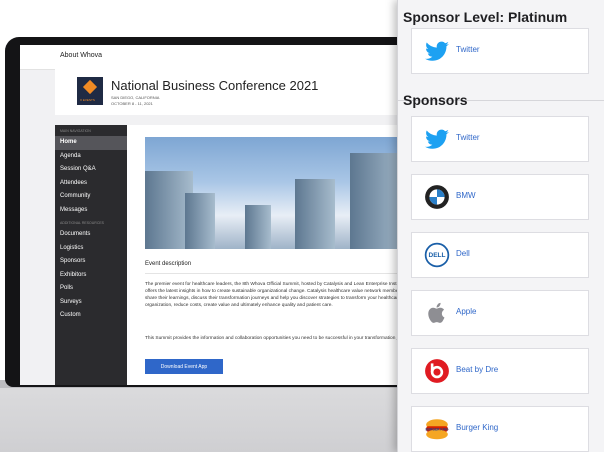 This screenshot has height=452, width=604. What do you see at coordinates (91, 249) in the screenshot?
I see `sidebar-item-logistics: Logistics` at bounding box center [91, 249].